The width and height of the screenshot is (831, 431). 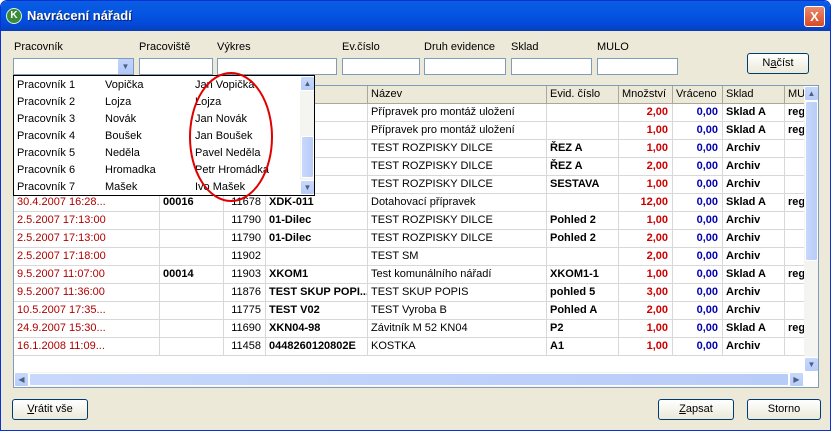 What do you see at coordinates (583, 95) in the screenshot?
I see `column-header: Evid. číslo` at bounding box center [583, 95].